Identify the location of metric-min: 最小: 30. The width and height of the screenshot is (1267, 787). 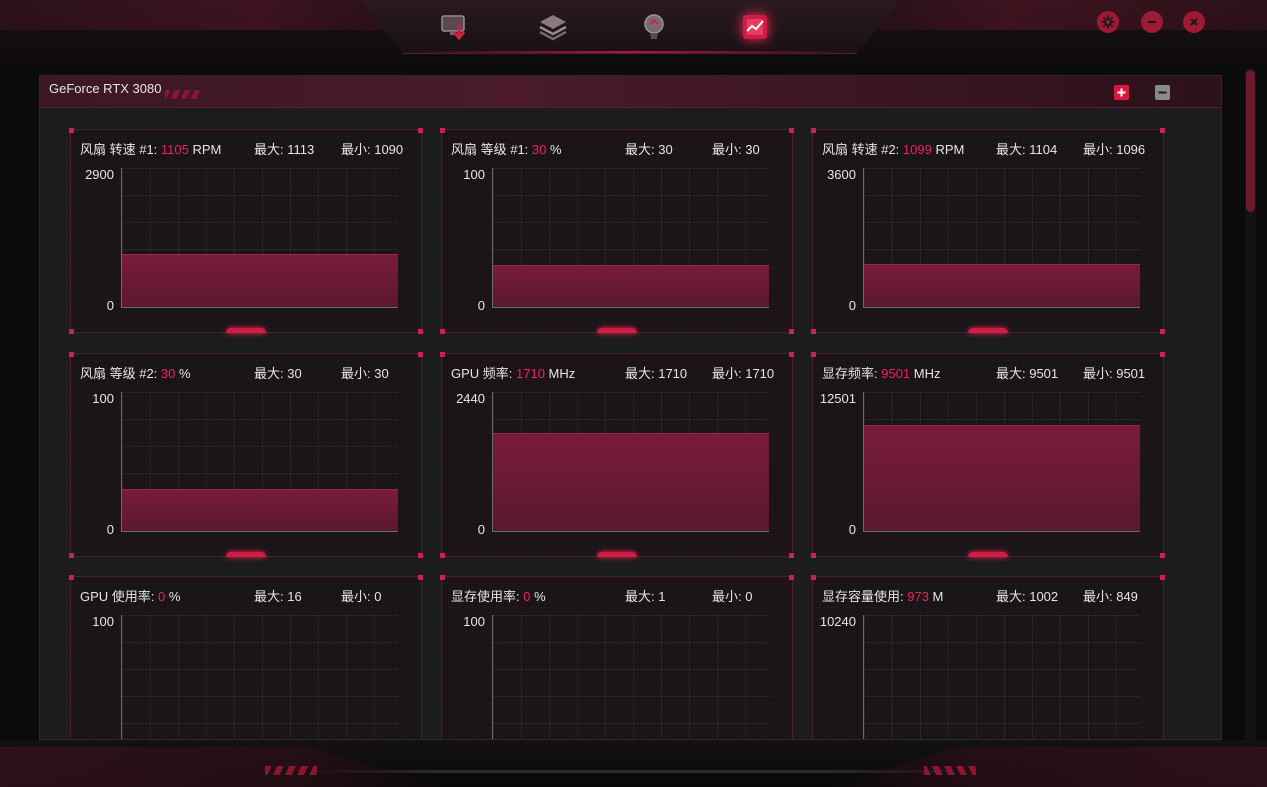
(365, 373).